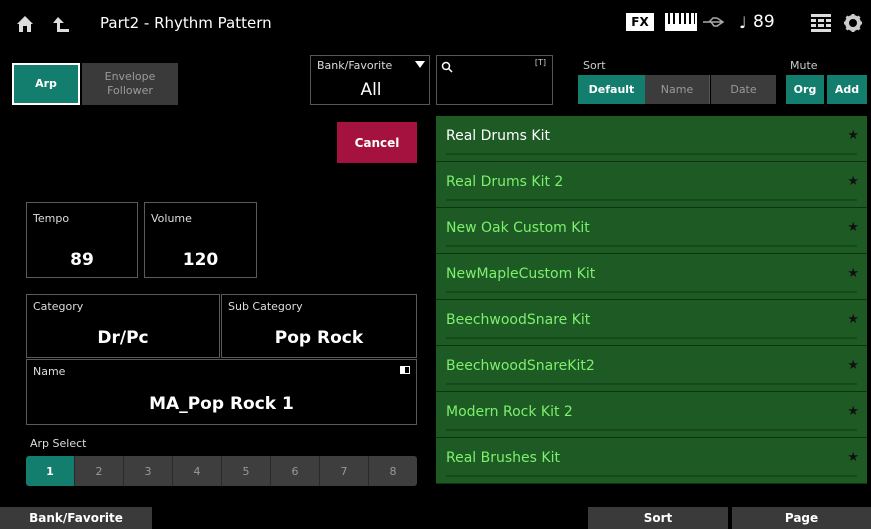  Describe the element at coordinates (821, 23) in the screenshot. I see `grid-icon` at that location.